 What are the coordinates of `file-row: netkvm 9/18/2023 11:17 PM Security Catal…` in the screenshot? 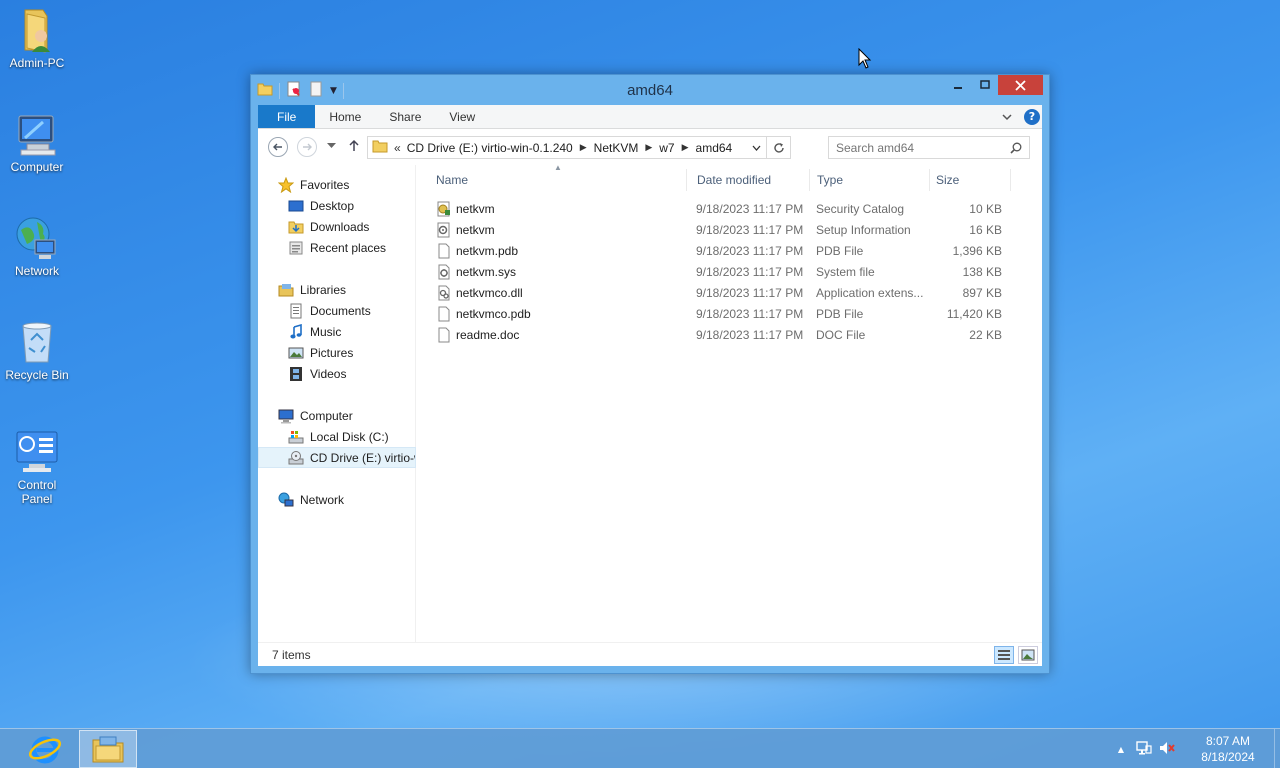 It's located at (729, 208).